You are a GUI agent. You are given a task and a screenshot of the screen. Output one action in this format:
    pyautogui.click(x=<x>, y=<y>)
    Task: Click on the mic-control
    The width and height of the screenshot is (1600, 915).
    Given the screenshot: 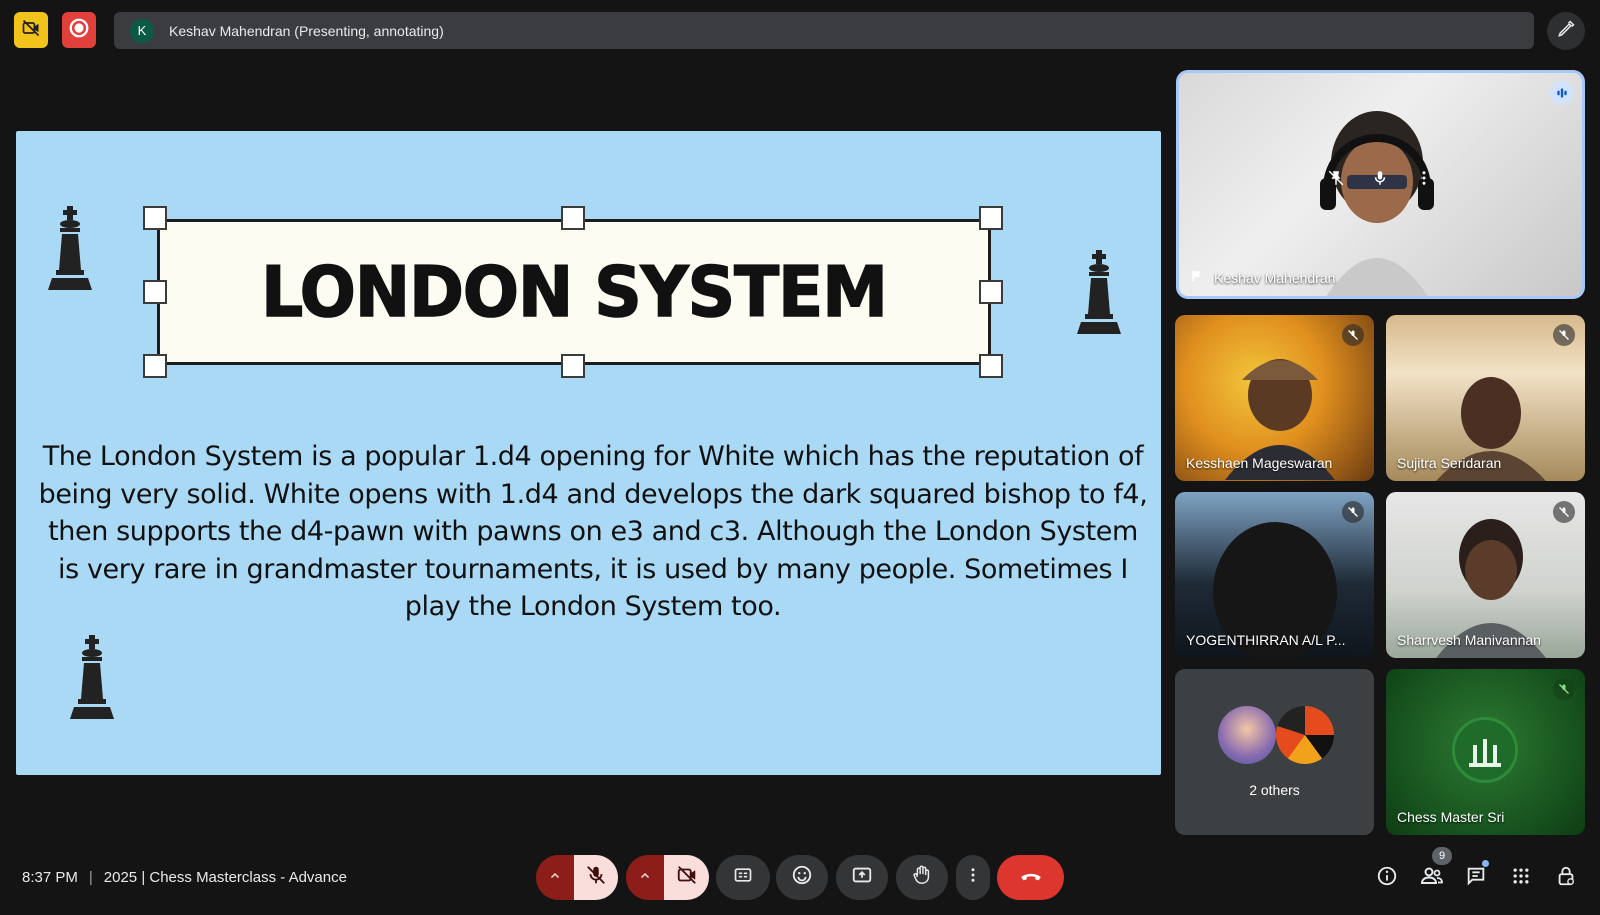 What is the action you would take?
    pyautogui.click(x=577, y=877)
    